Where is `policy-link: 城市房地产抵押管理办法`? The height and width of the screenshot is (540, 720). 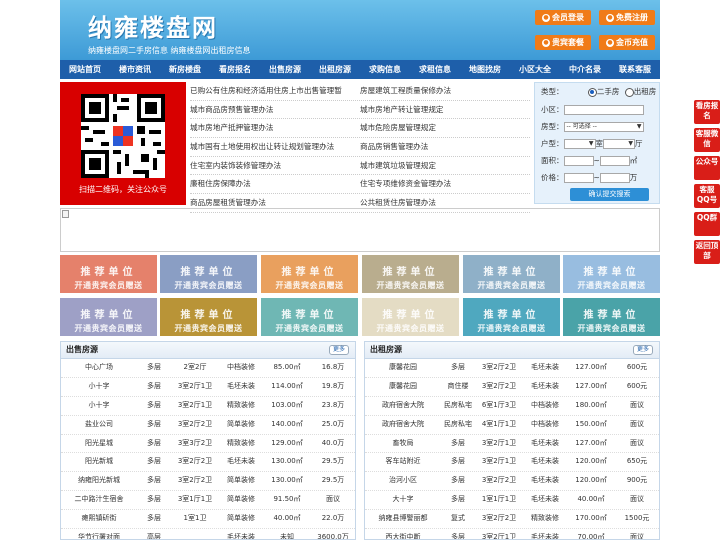 policy-link: 城市房地产抵押管理办法 is located at coordinates (275, 128).